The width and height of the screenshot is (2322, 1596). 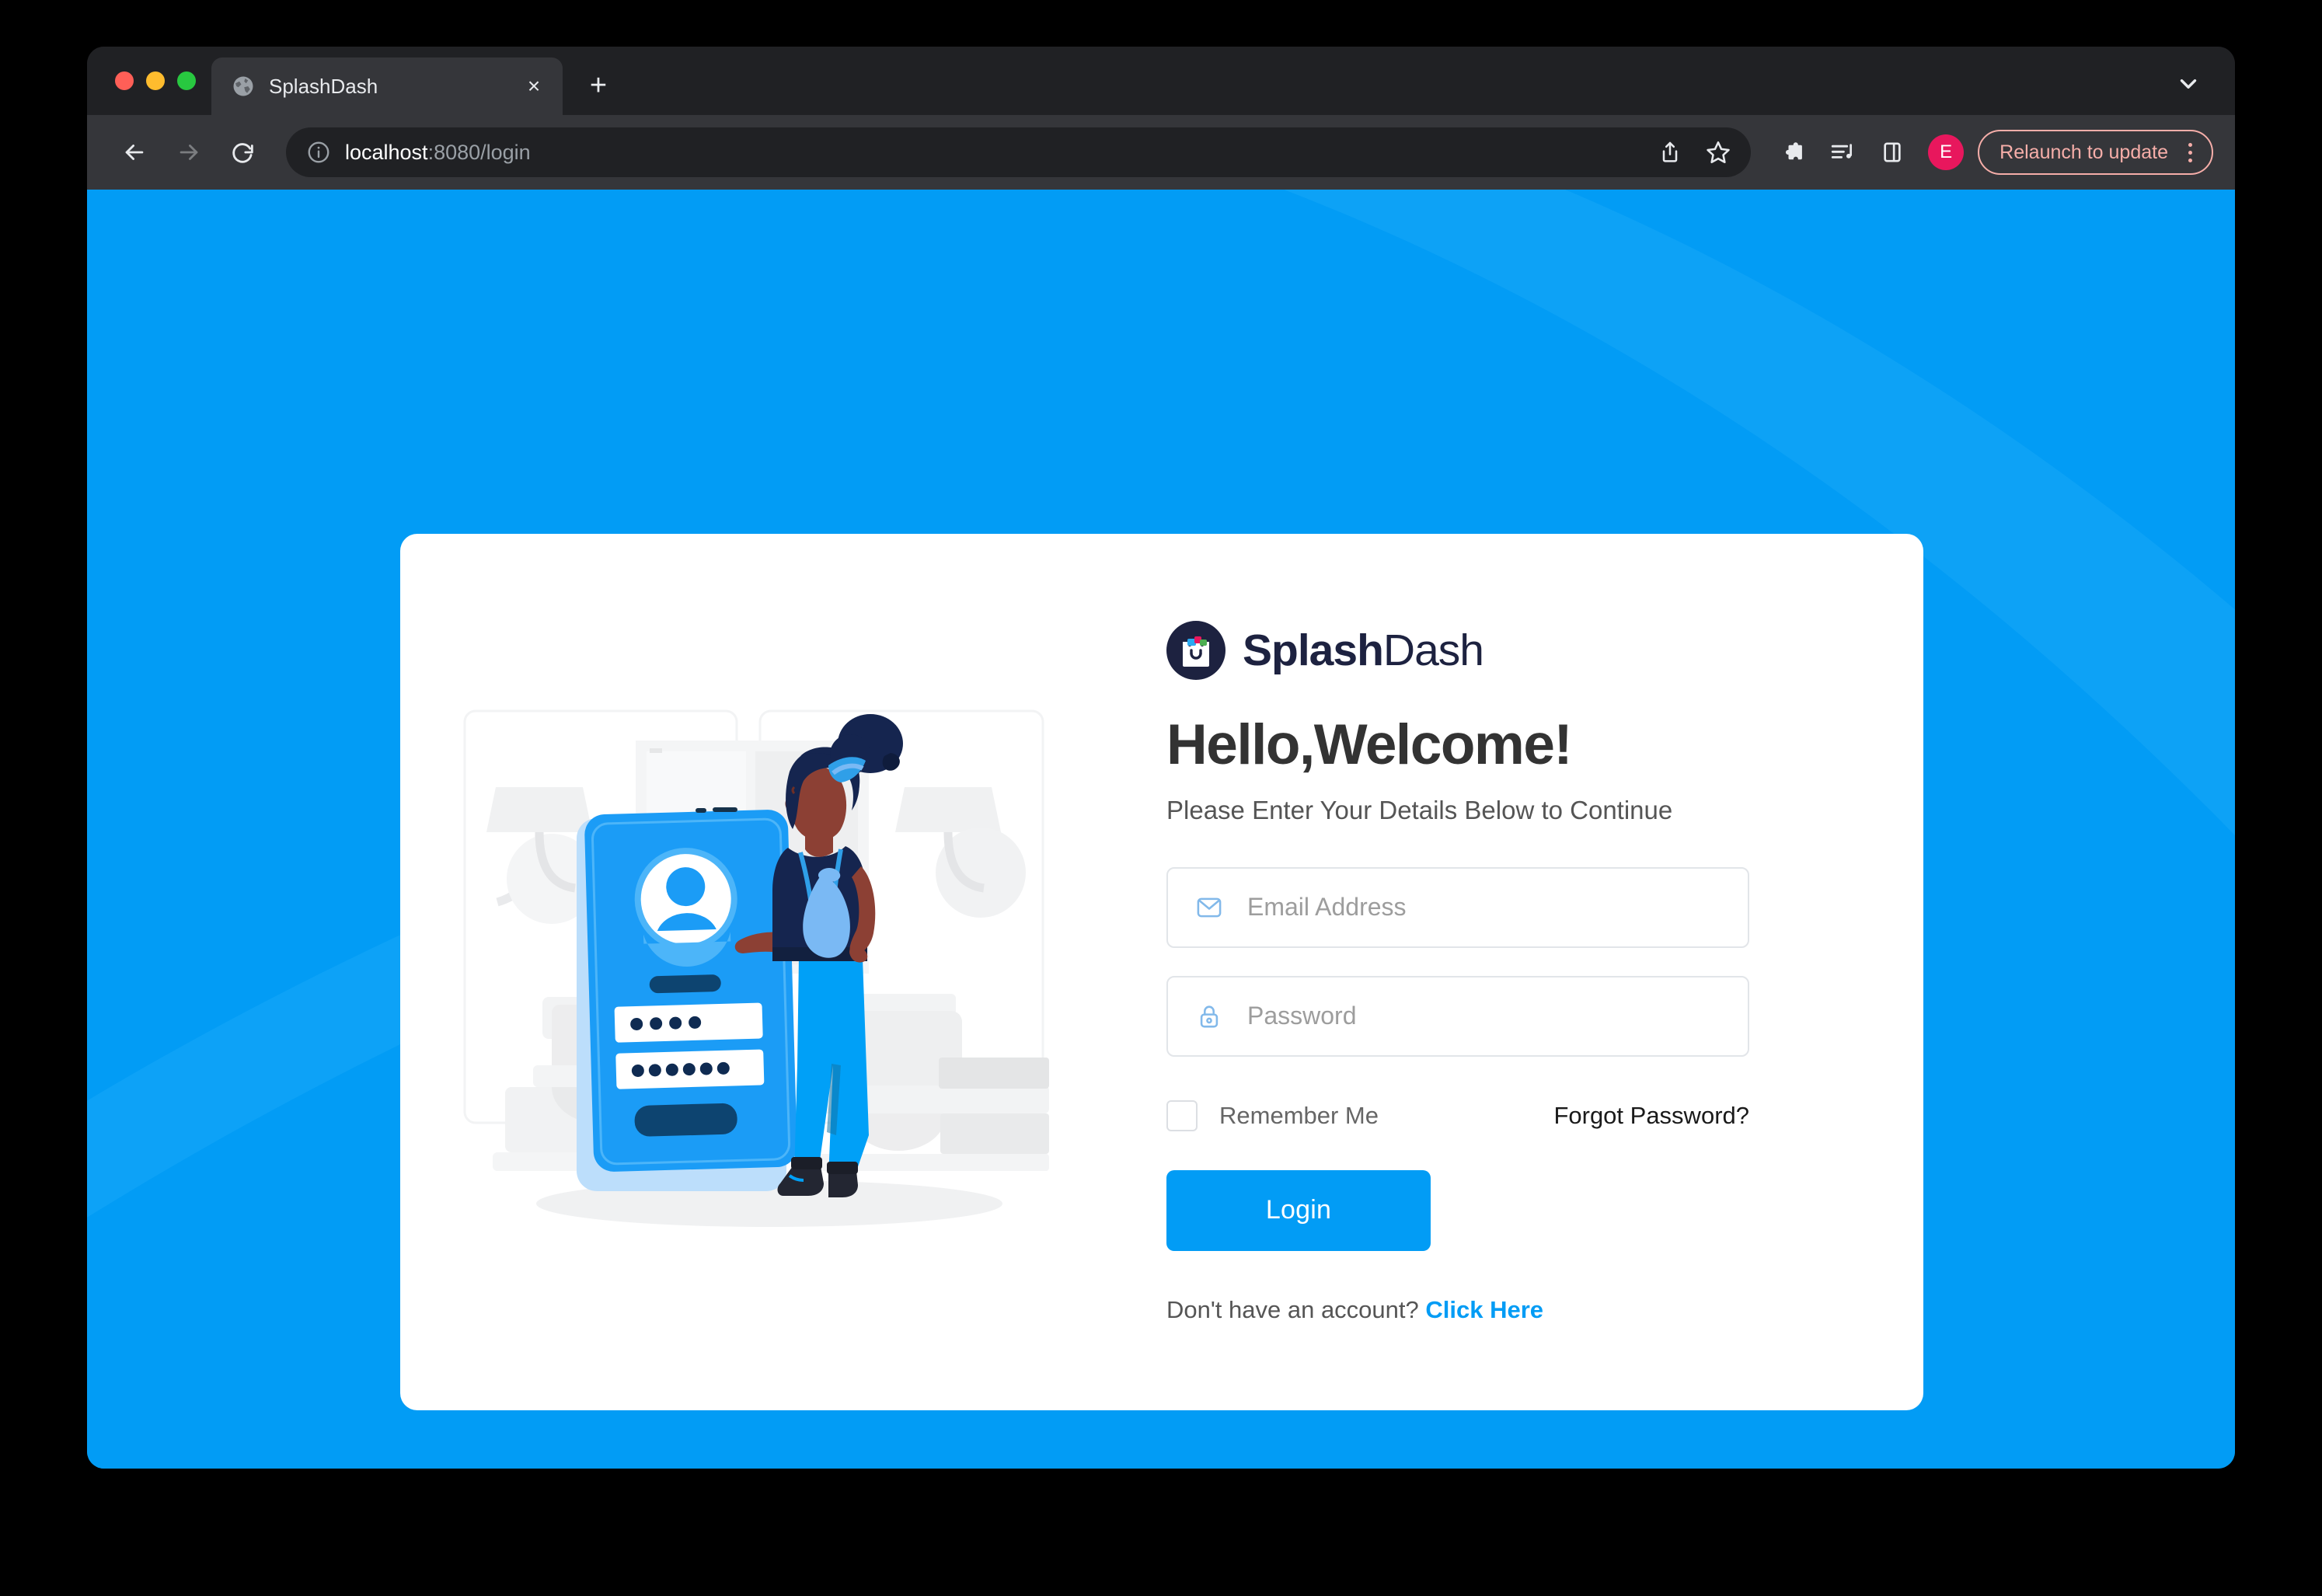 What do you see at coordinates (125, 80) in the screenshot?
I see `close-window-button` at bounding box center [125, 80].